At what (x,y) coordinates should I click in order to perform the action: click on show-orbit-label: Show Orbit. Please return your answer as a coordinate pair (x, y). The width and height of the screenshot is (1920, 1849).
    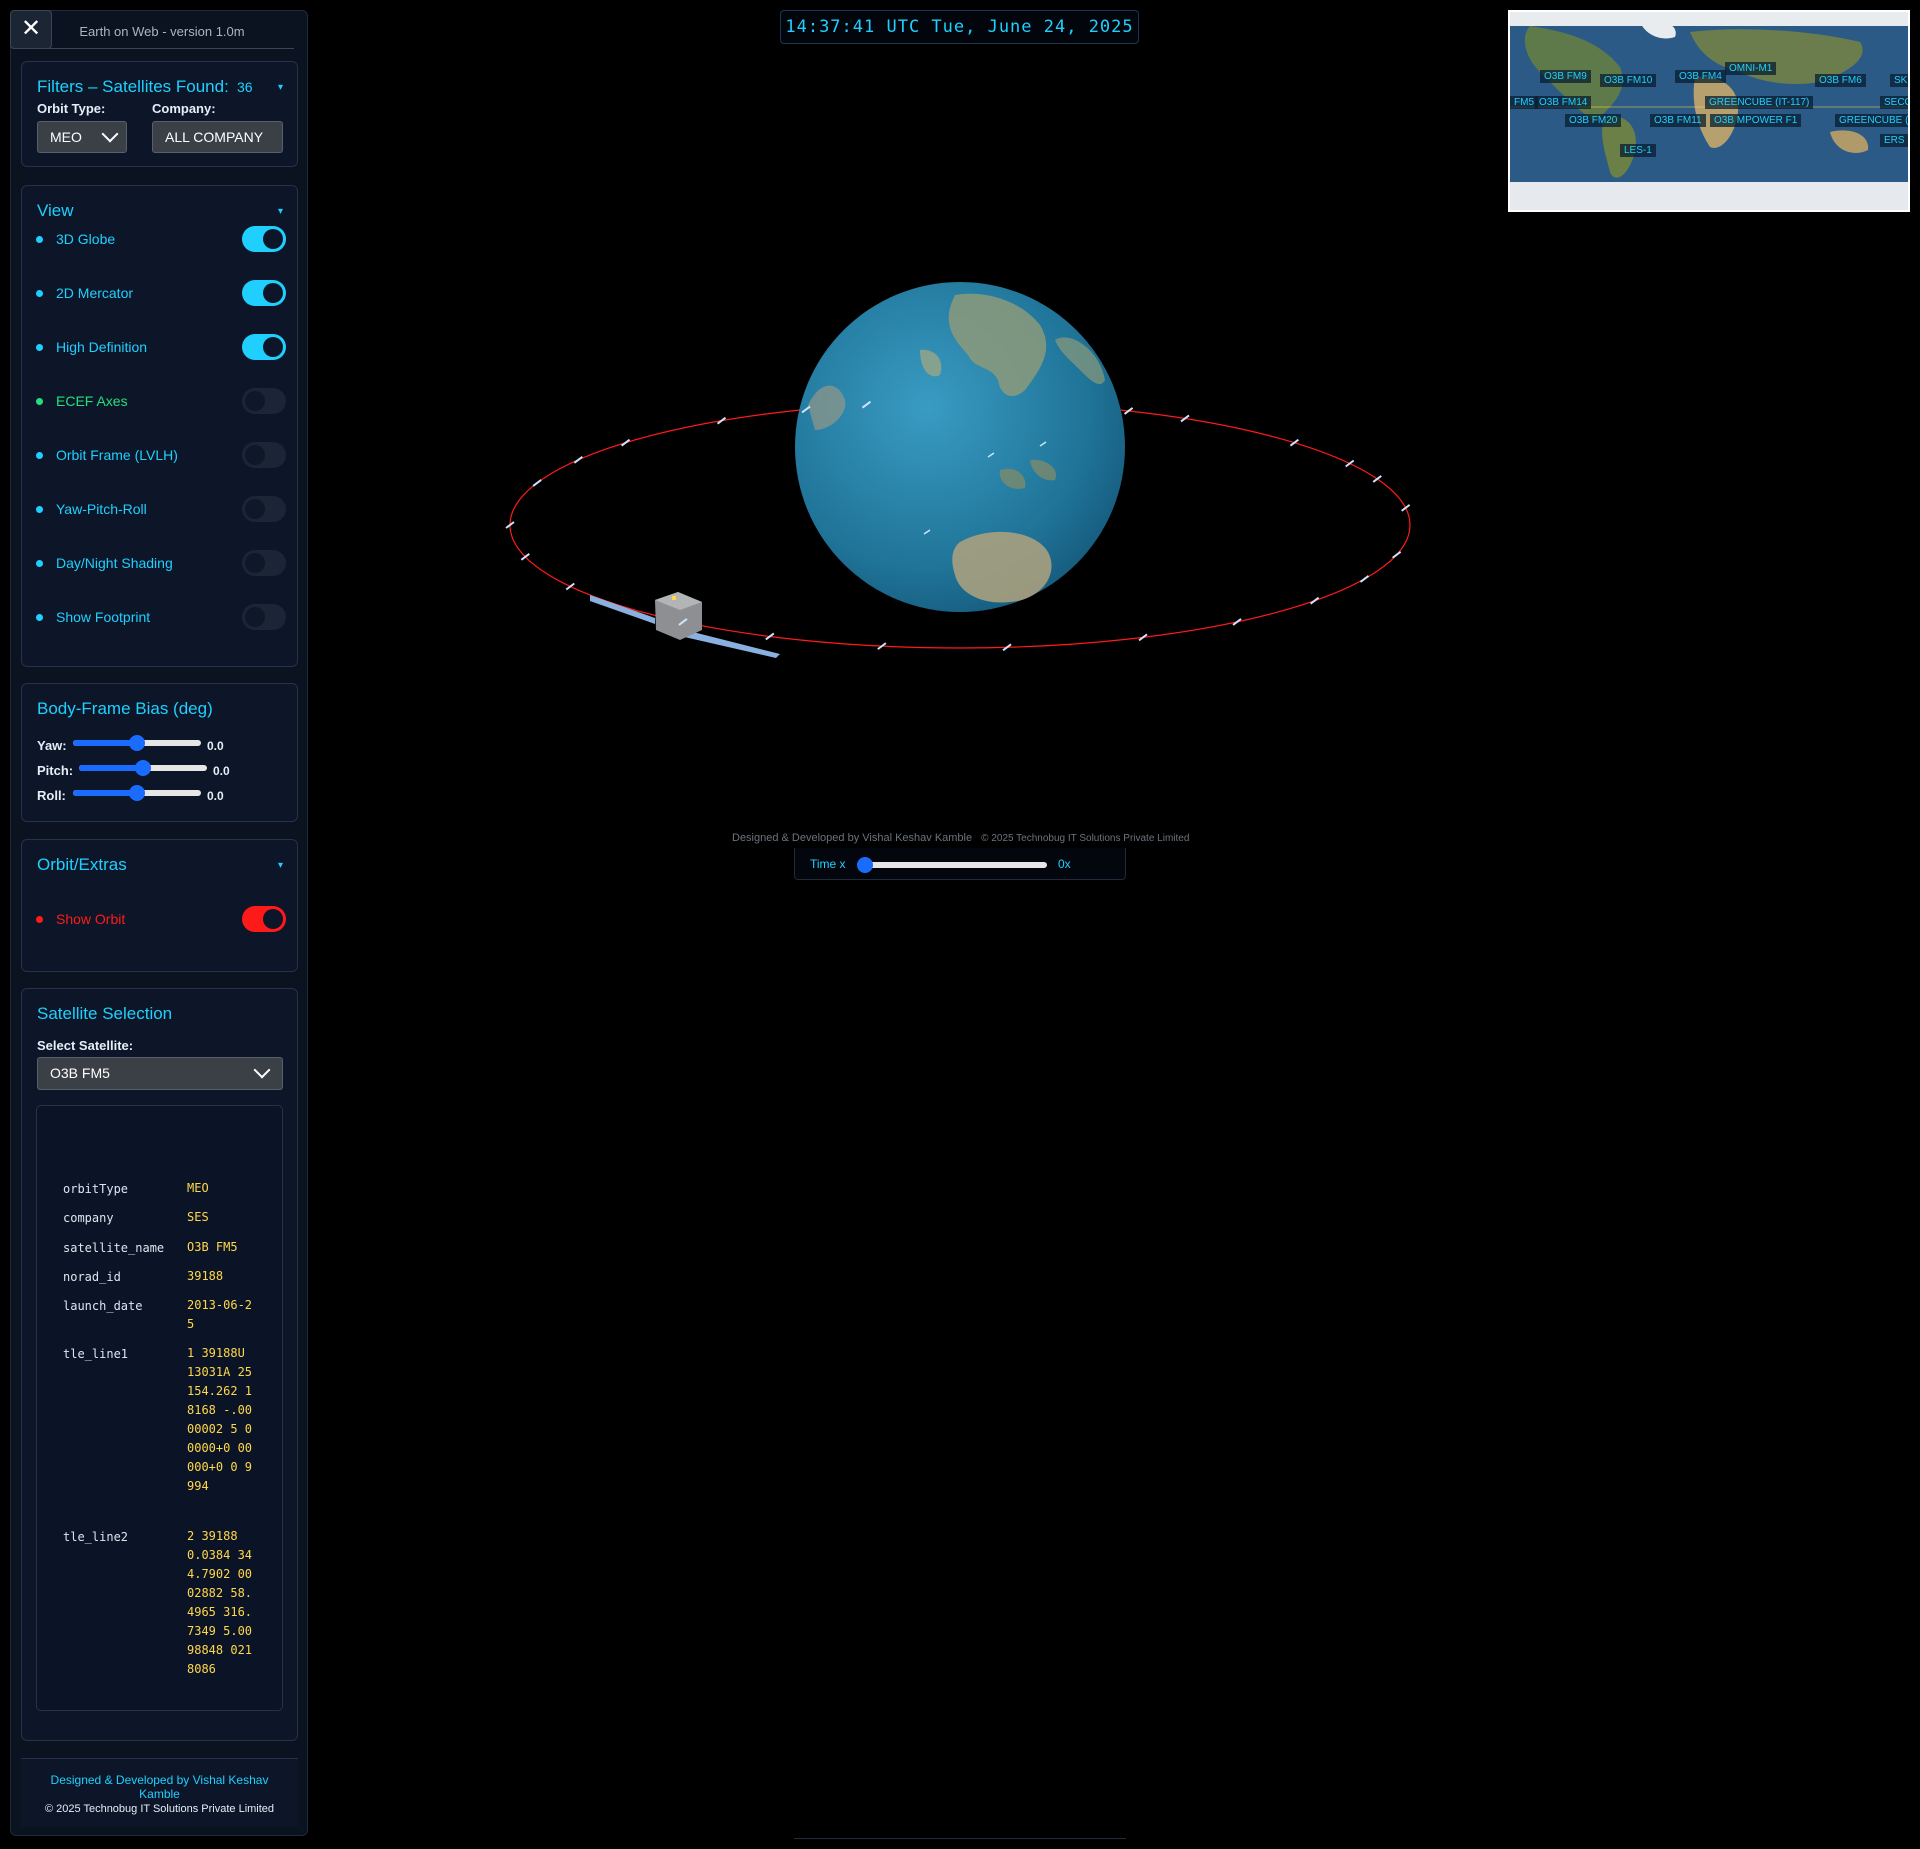
    Looking at the image, I should click on (91, 919).